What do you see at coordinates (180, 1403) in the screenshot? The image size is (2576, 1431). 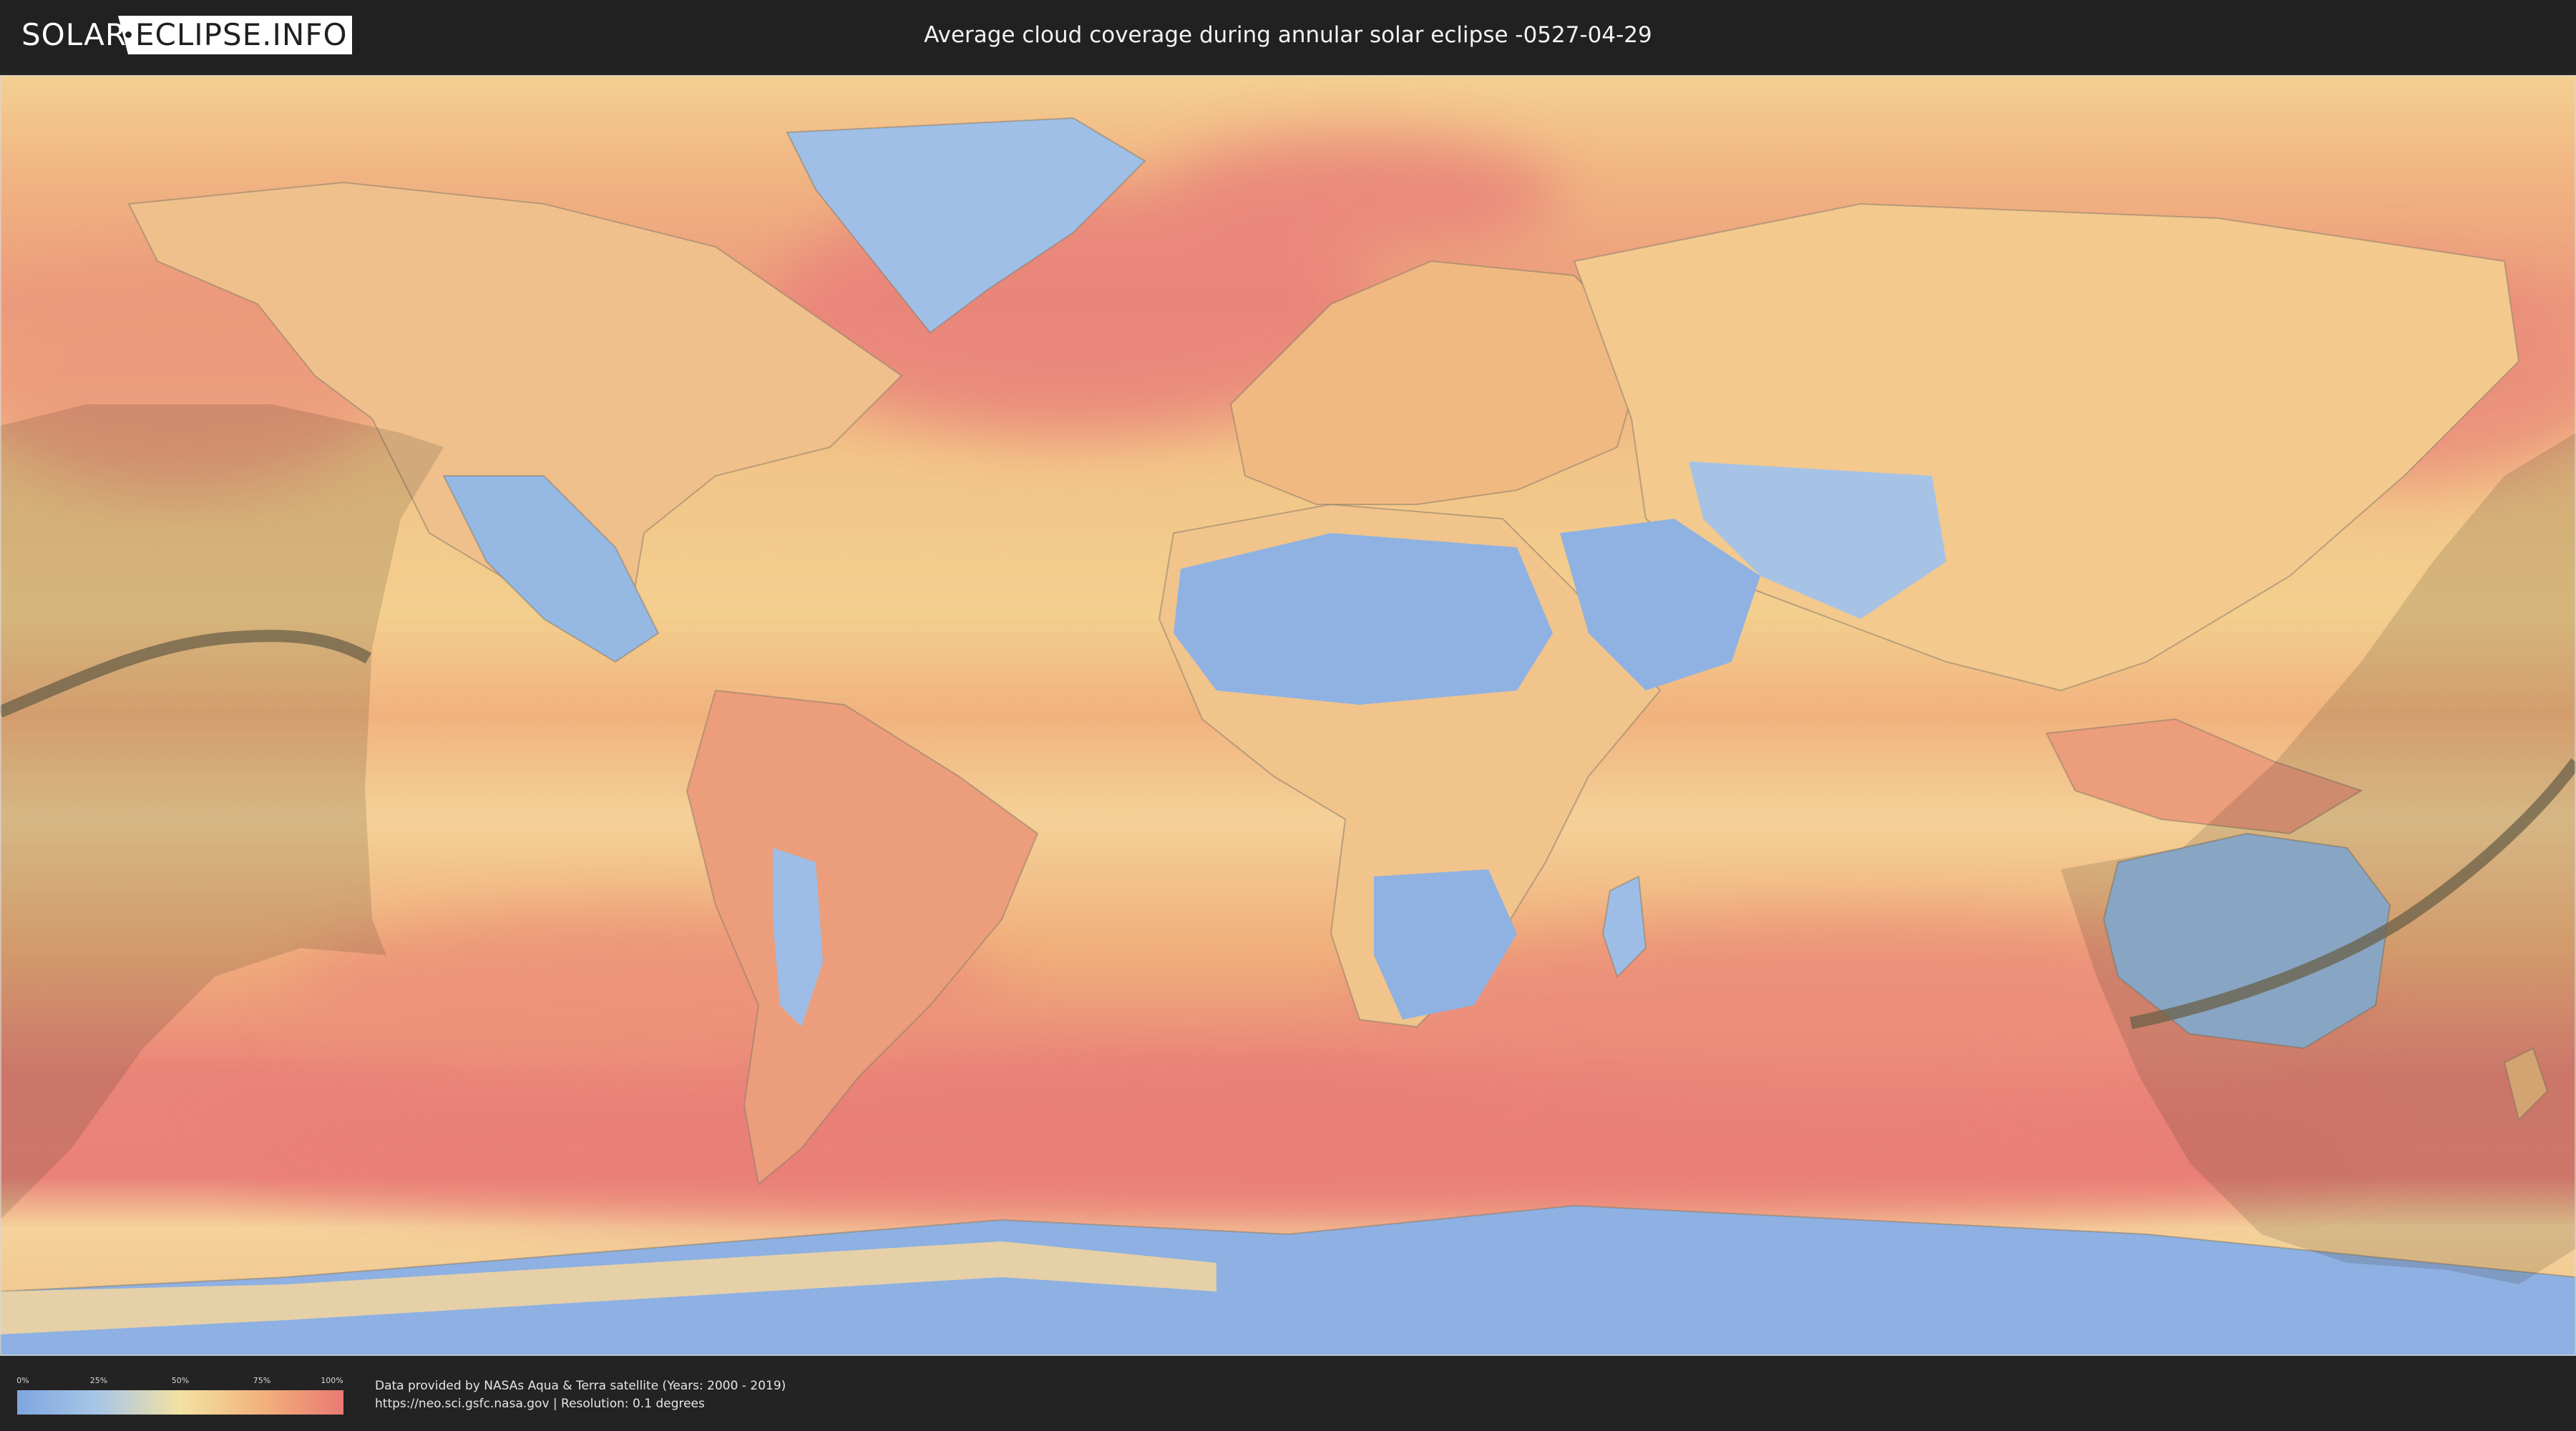 I see `legend-color-bar` at bounding box center [180, 1403].